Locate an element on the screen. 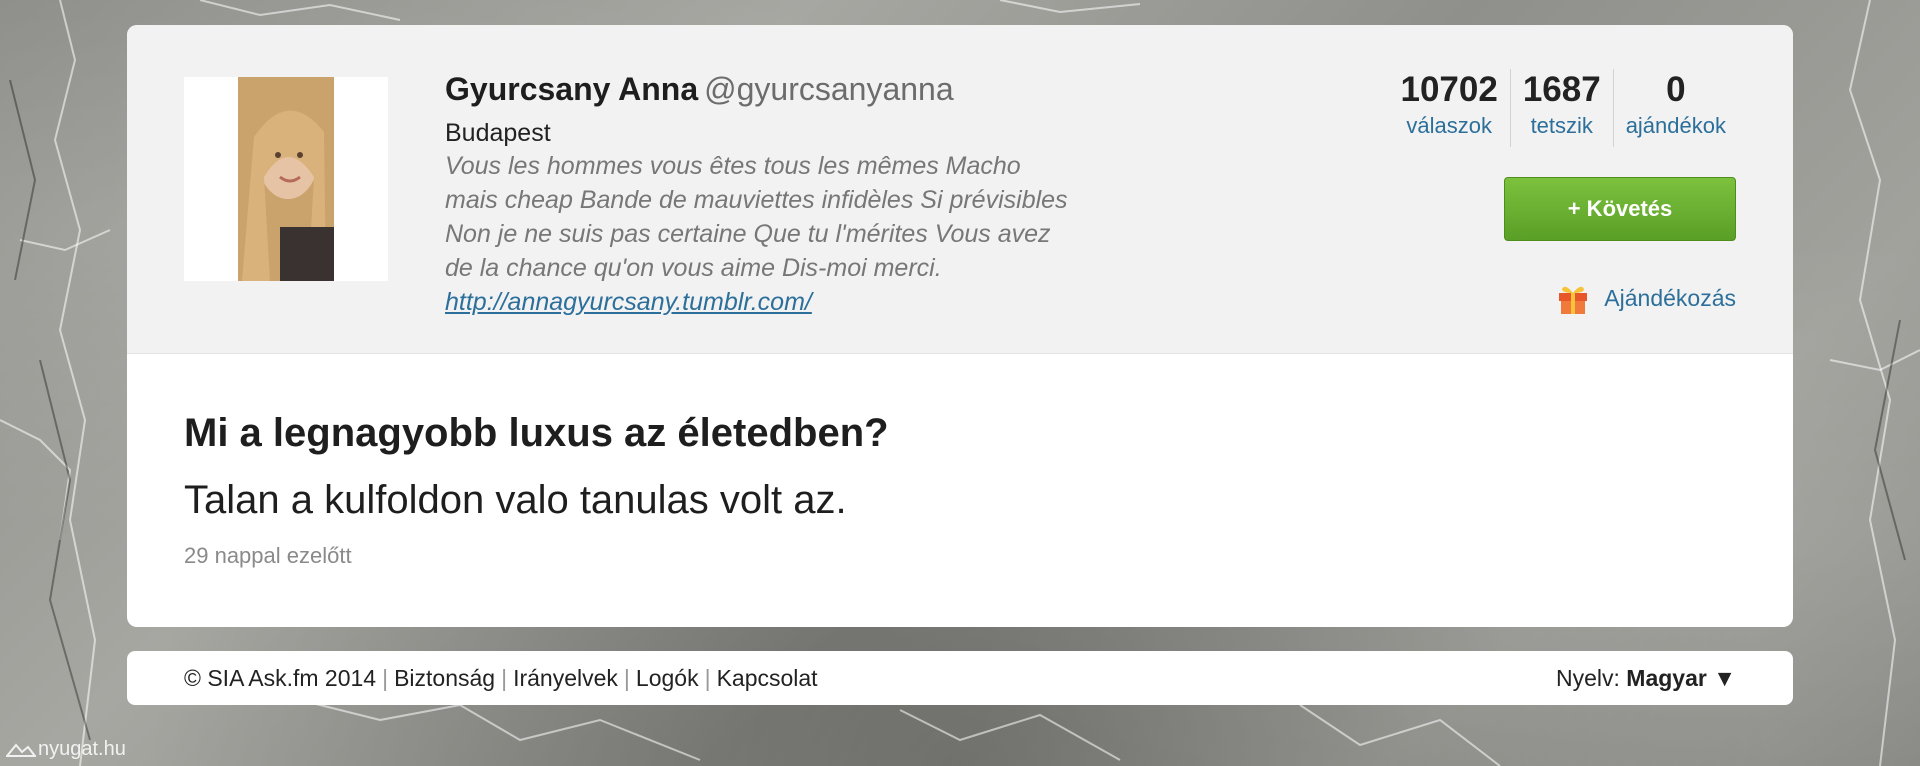 The image size is (1920, 766). watermark-text: nyugat.hu is located at coordinates (82, 749).